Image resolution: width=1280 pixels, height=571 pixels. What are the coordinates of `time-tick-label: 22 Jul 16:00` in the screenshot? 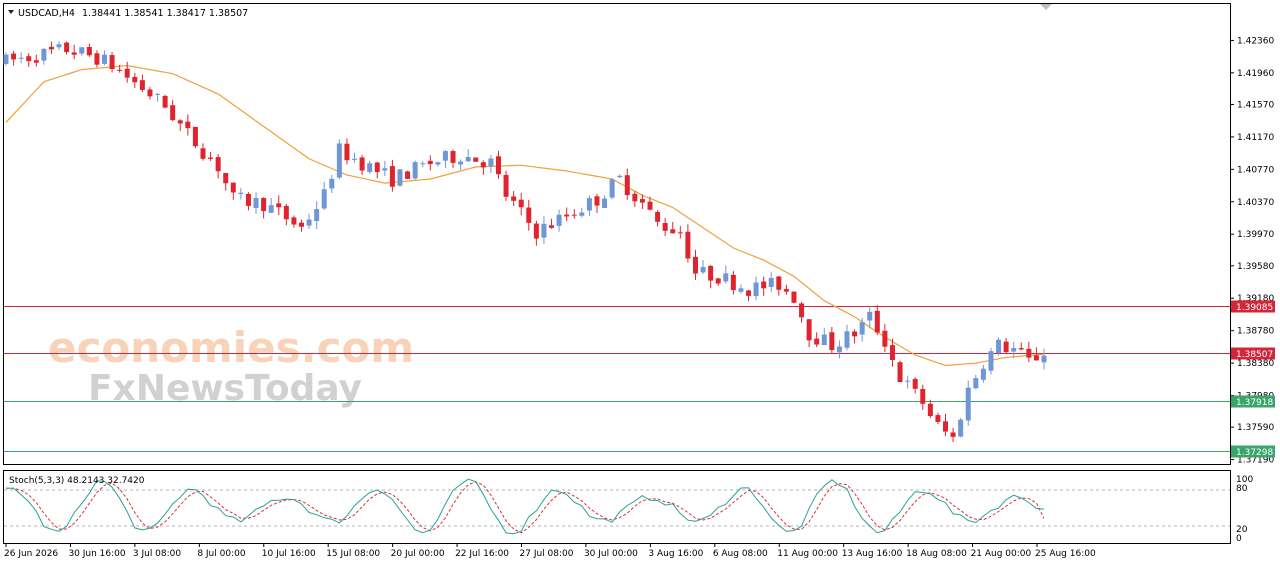 It's located at (482, 554).